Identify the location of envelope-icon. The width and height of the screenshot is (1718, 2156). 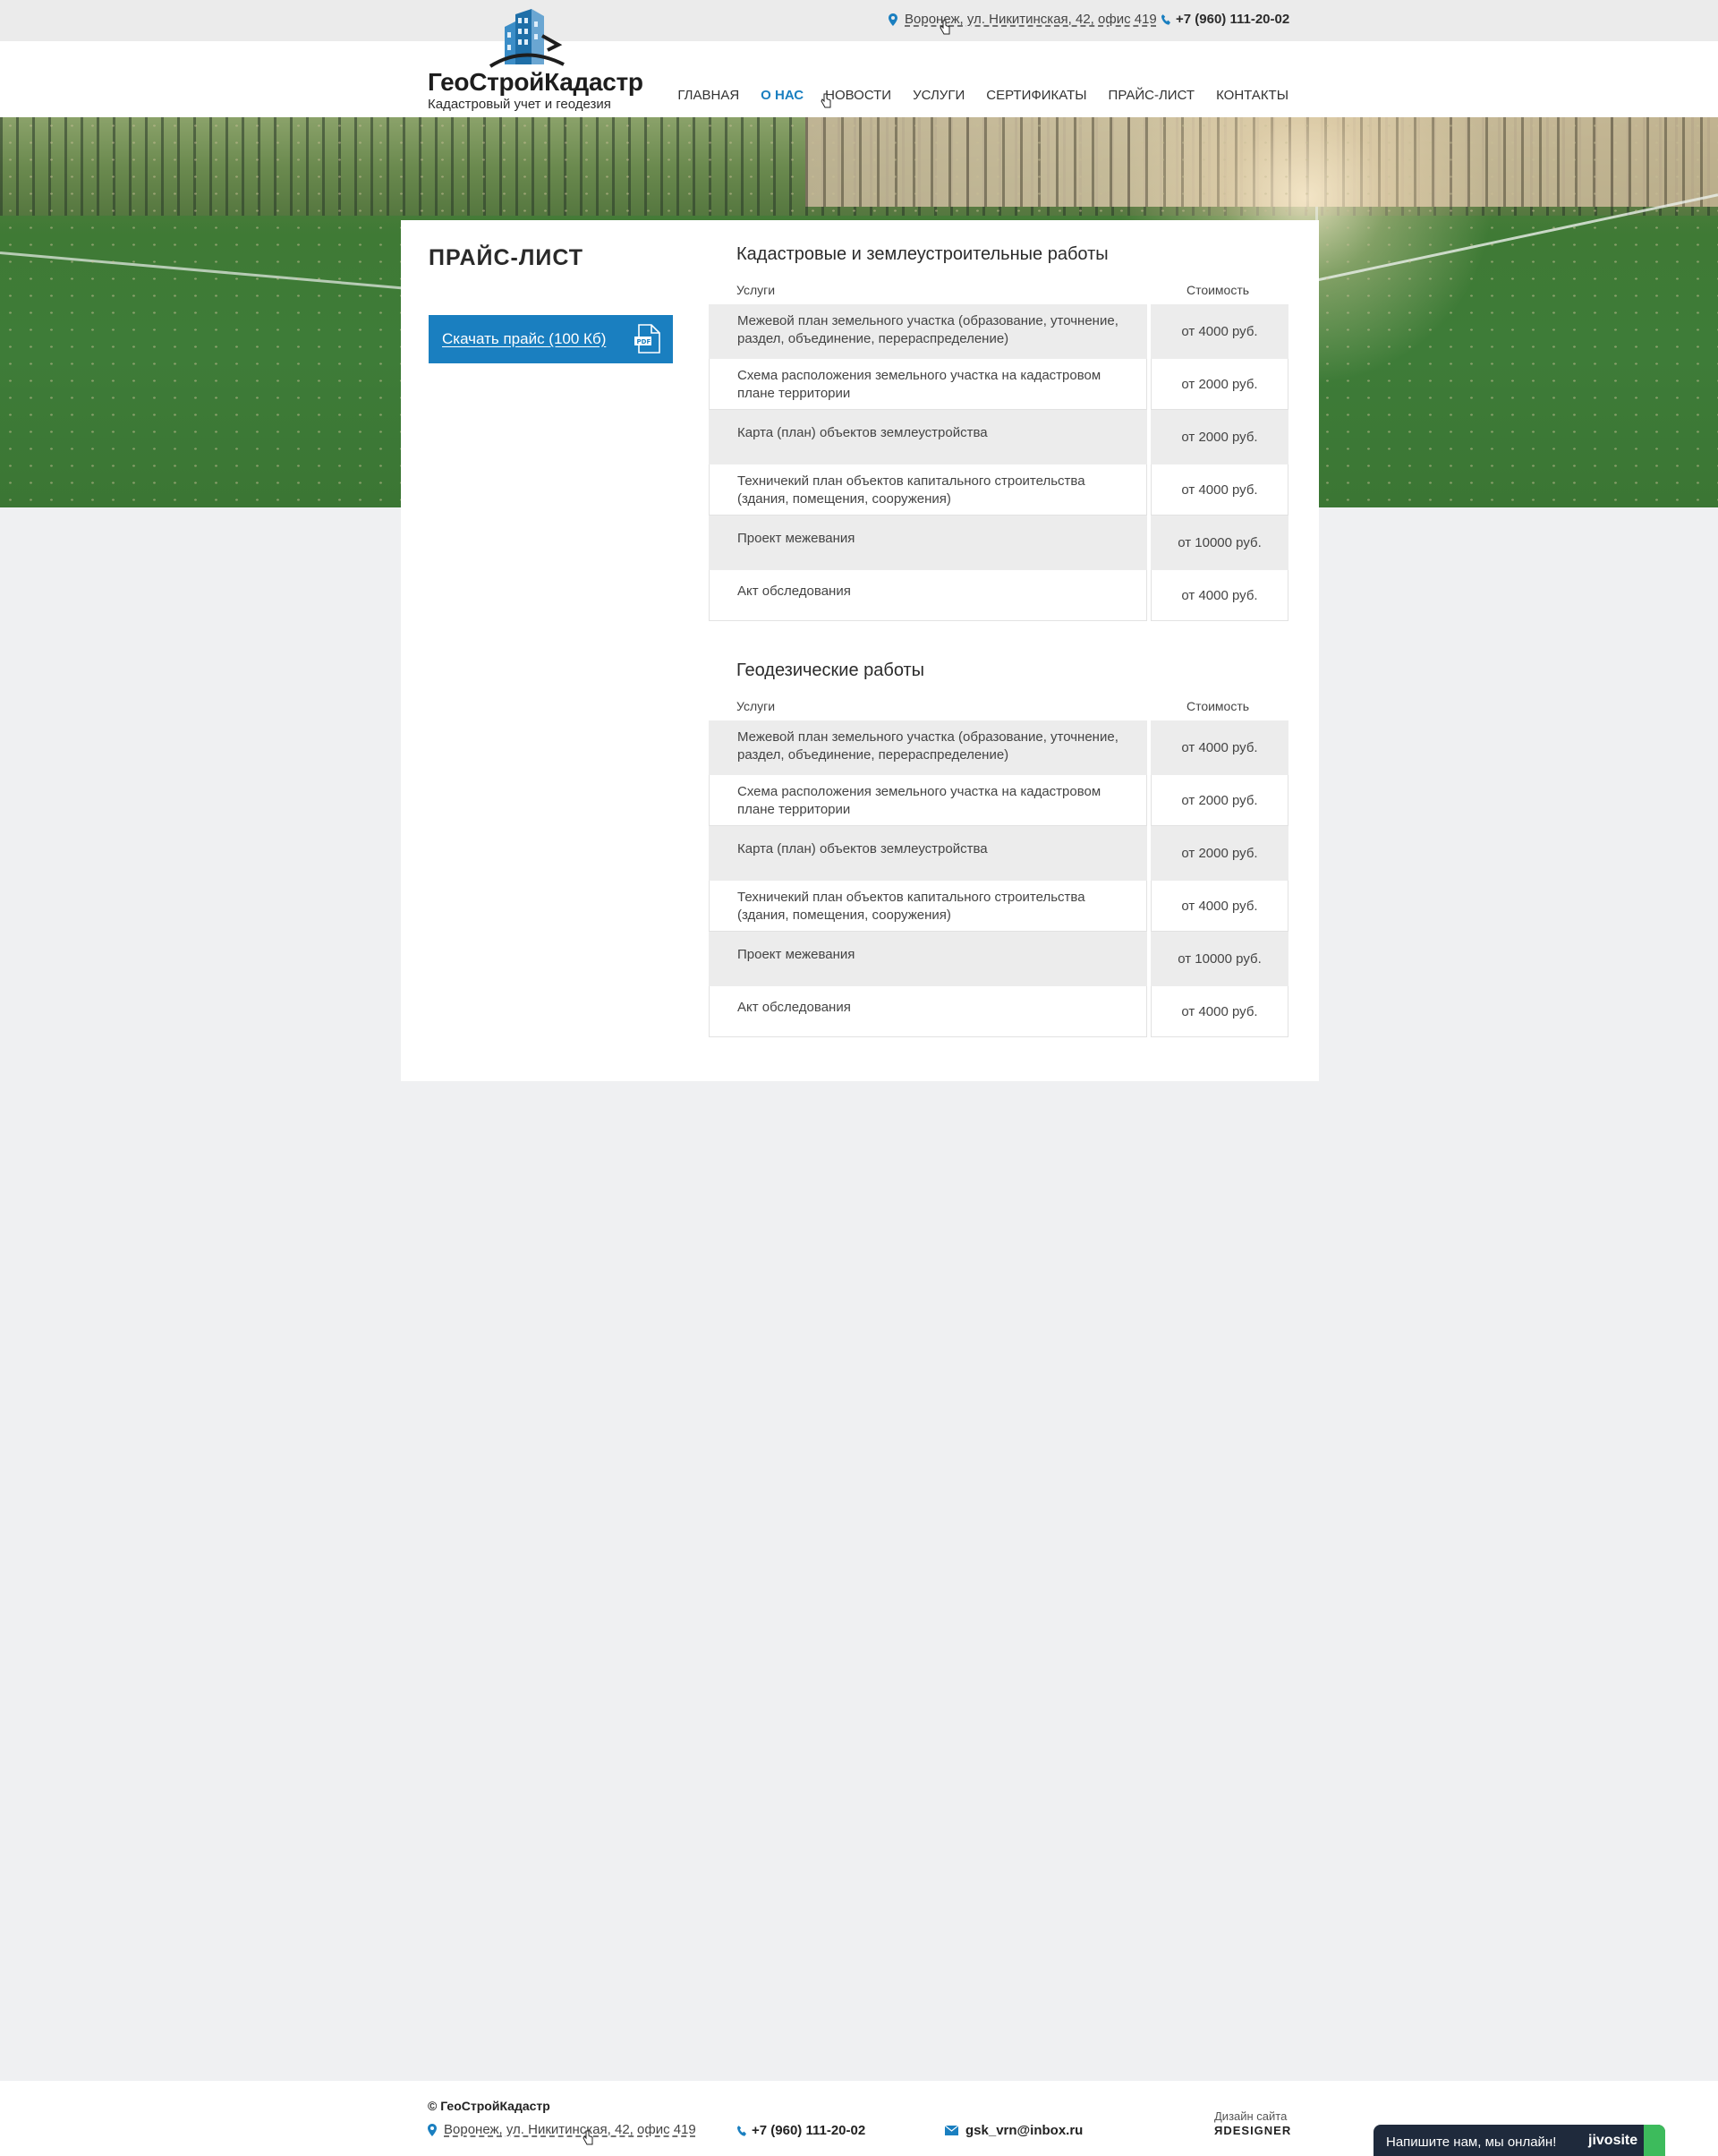
(951, 2130).